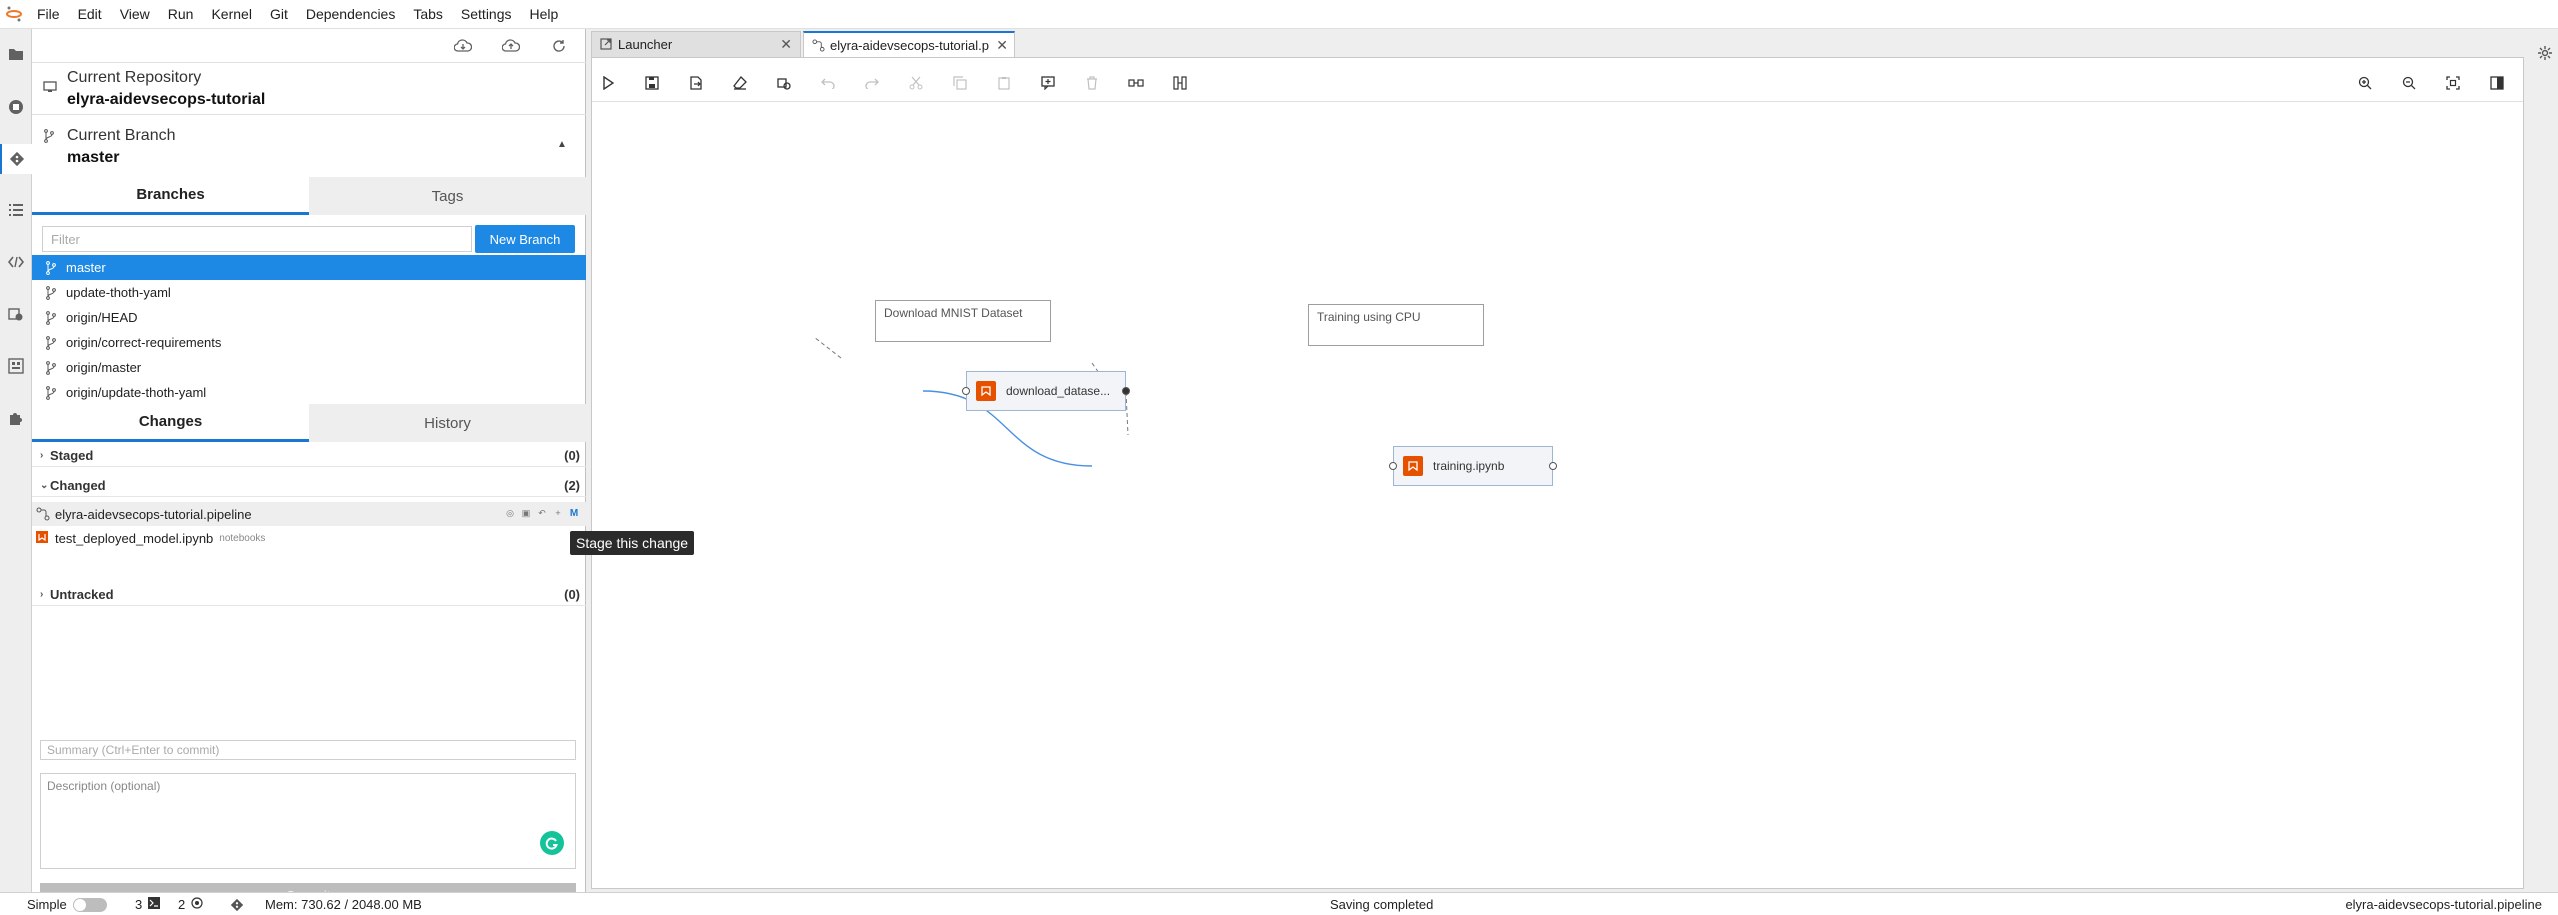 Image resolution: width=2558 pixels, height=915 pixels. I want to click on file-actions: ◎ ▣ ↶ + M, so click(542, 513).